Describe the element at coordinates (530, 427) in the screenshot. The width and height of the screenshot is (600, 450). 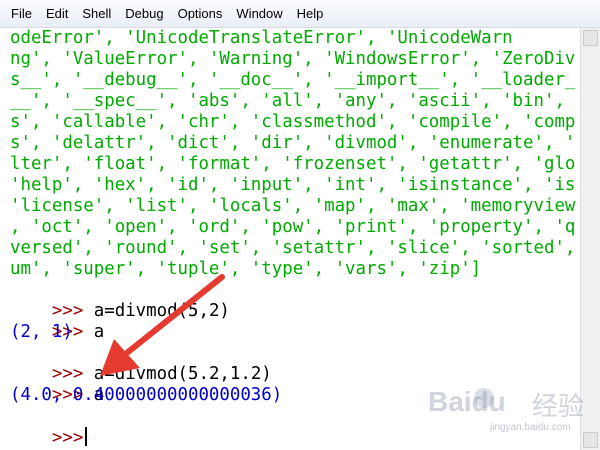
I see `watermark-url: jingyan.baidu.com` at that location.